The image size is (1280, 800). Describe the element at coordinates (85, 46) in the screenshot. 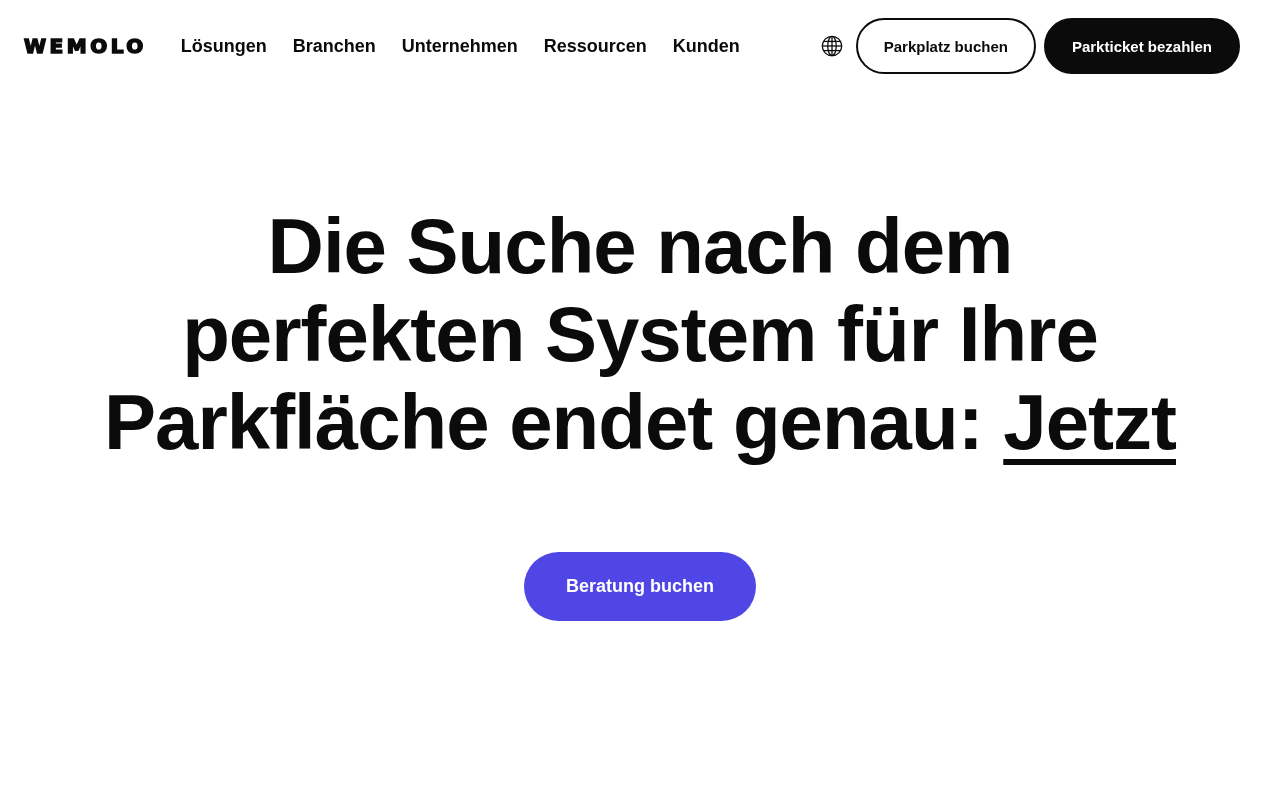

I see `logo: WEMOLO` at that location.